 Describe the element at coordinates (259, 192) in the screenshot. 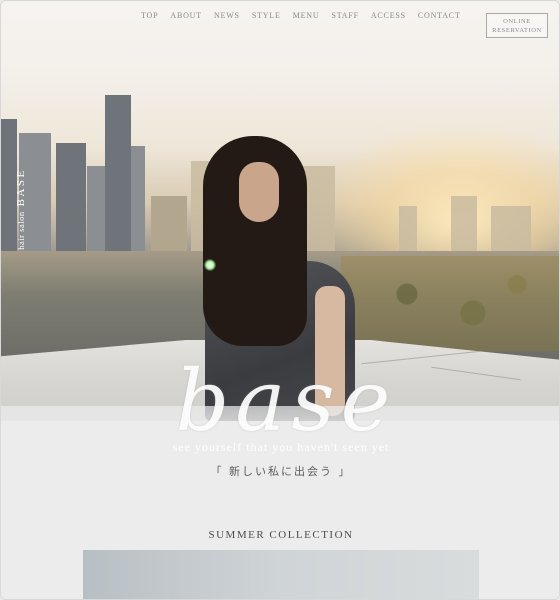

I see `model-face` at that location.